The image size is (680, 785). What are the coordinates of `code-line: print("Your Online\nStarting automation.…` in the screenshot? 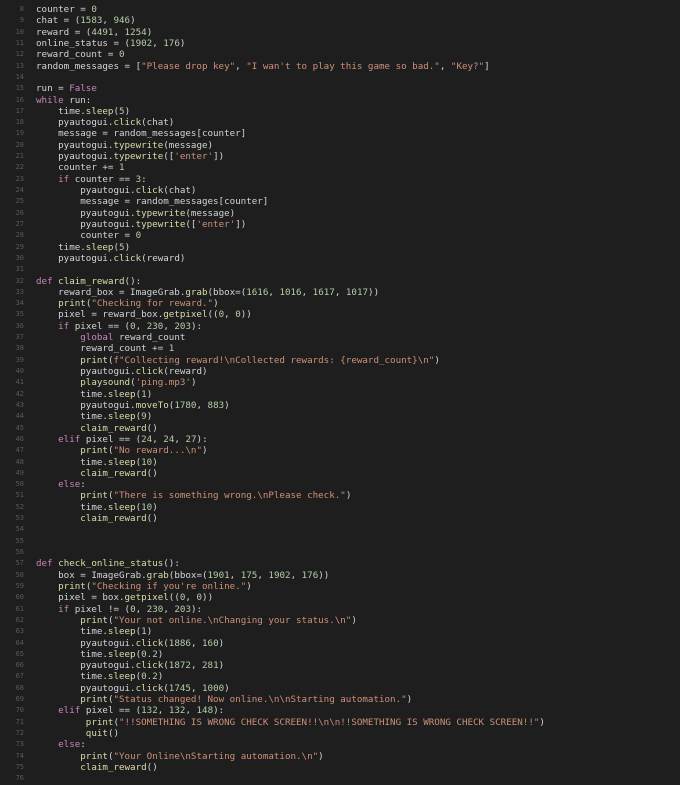 It's located at (356, 756).